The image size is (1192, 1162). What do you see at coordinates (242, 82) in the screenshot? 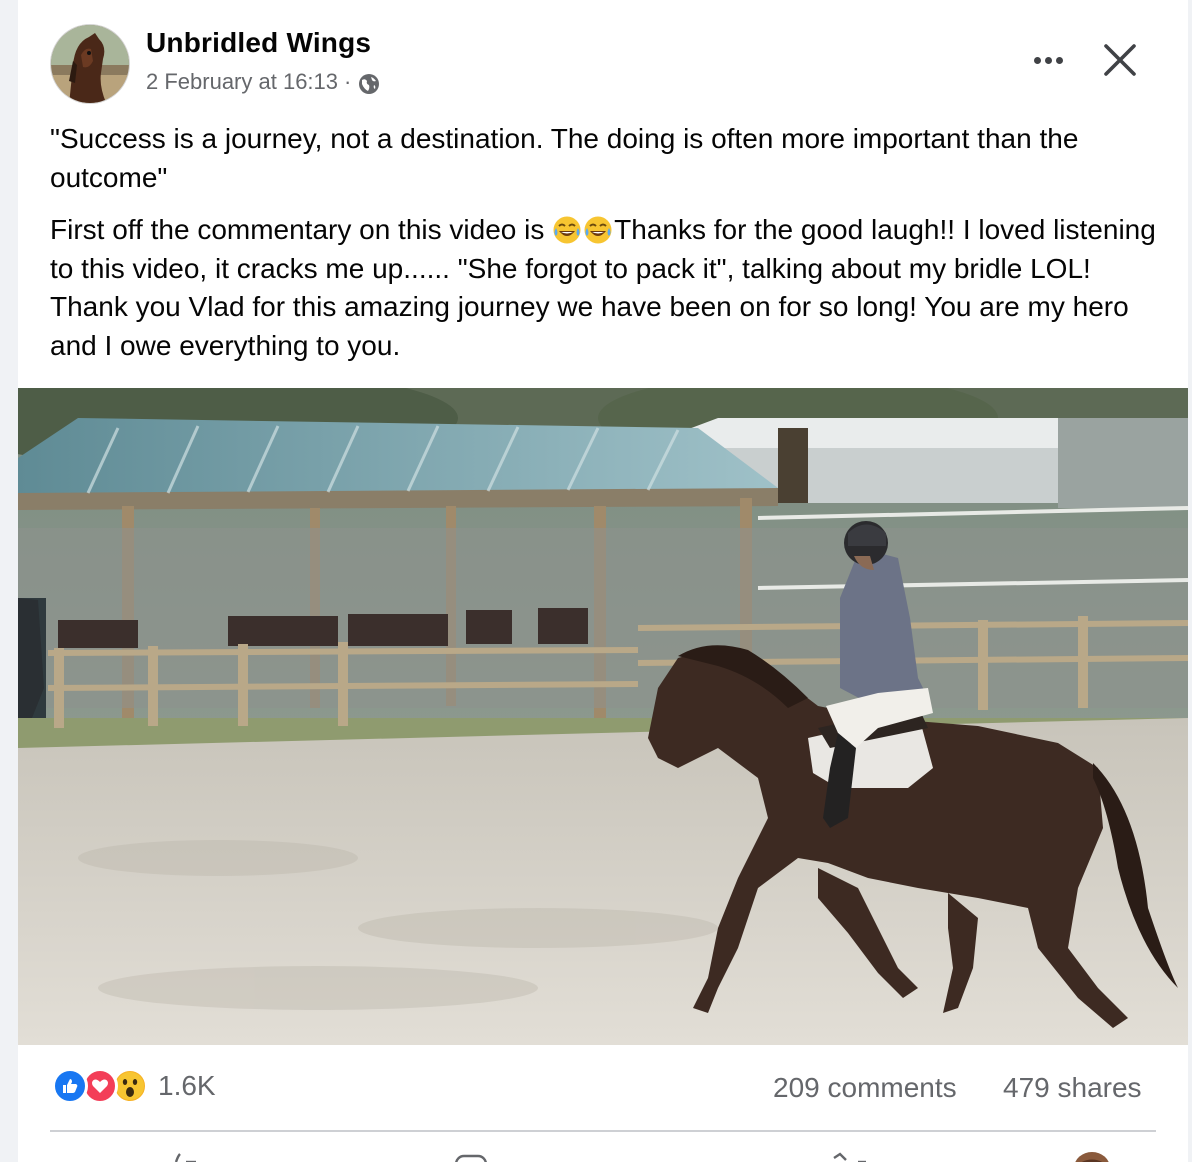
I see `post-timestamp: 2 February at 16:13` at bounding box center [242, 82].